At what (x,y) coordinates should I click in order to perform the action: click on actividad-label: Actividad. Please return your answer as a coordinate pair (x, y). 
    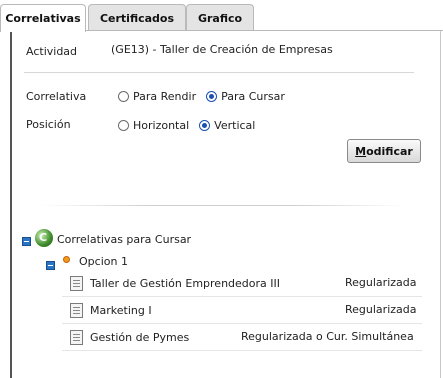
    Looking at the image, I should click on (52, 51).